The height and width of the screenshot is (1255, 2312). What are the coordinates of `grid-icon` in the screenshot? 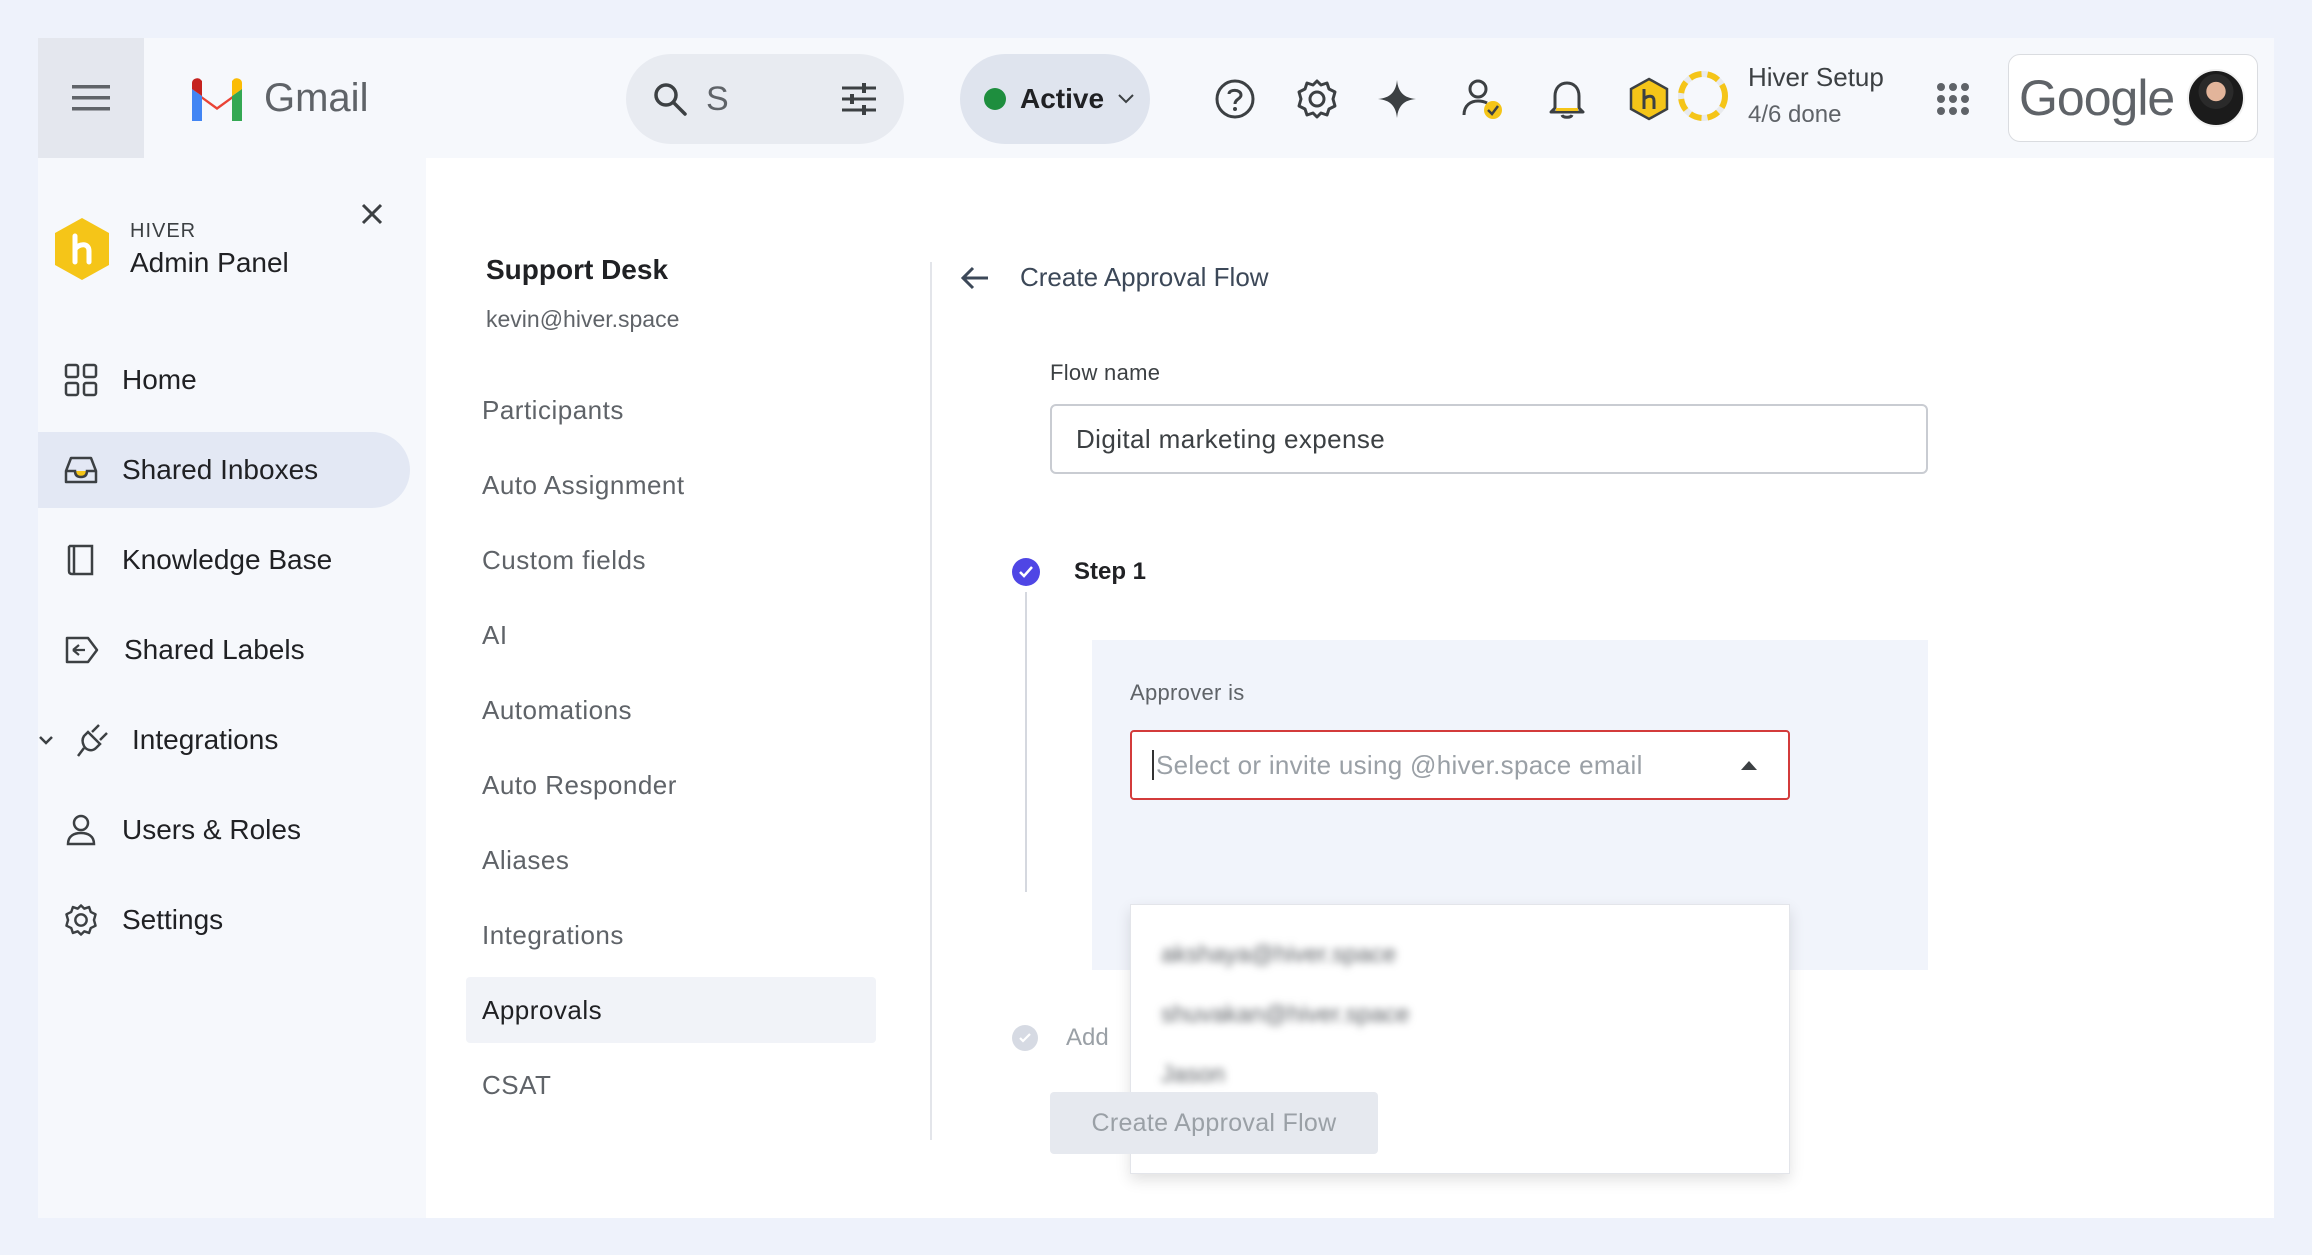 It's located at (81, 380).